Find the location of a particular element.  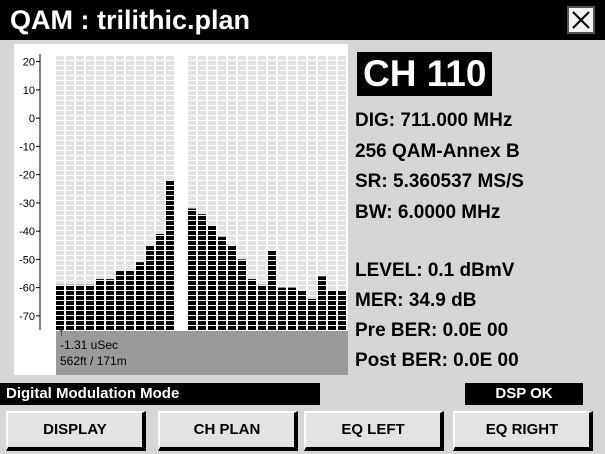

bandwidth: BW: 6.0000 MHz is located at coordinates (428, 212).